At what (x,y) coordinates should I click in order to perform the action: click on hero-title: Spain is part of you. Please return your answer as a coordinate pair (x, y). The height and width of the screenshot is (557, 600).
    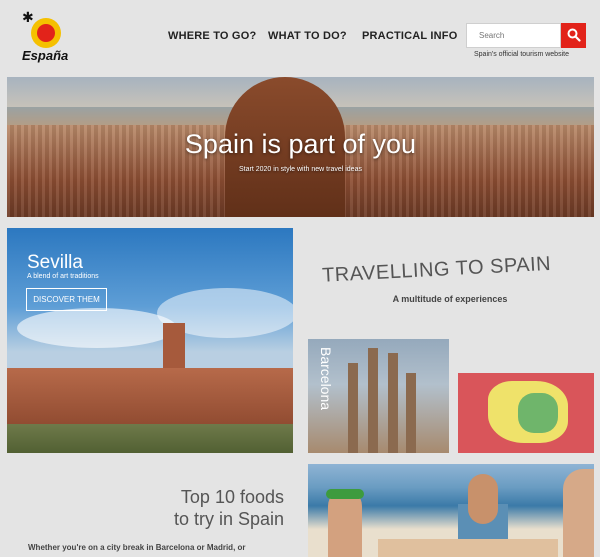
    Looking at the image, I should click on (300, 144).